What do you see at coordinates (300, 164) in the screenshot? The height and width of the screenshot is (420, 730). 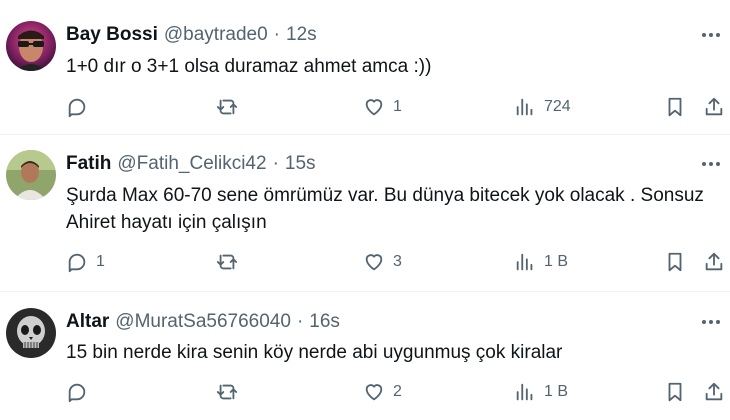 I see `timestamp: 15s` at bounding box center [300, 164].